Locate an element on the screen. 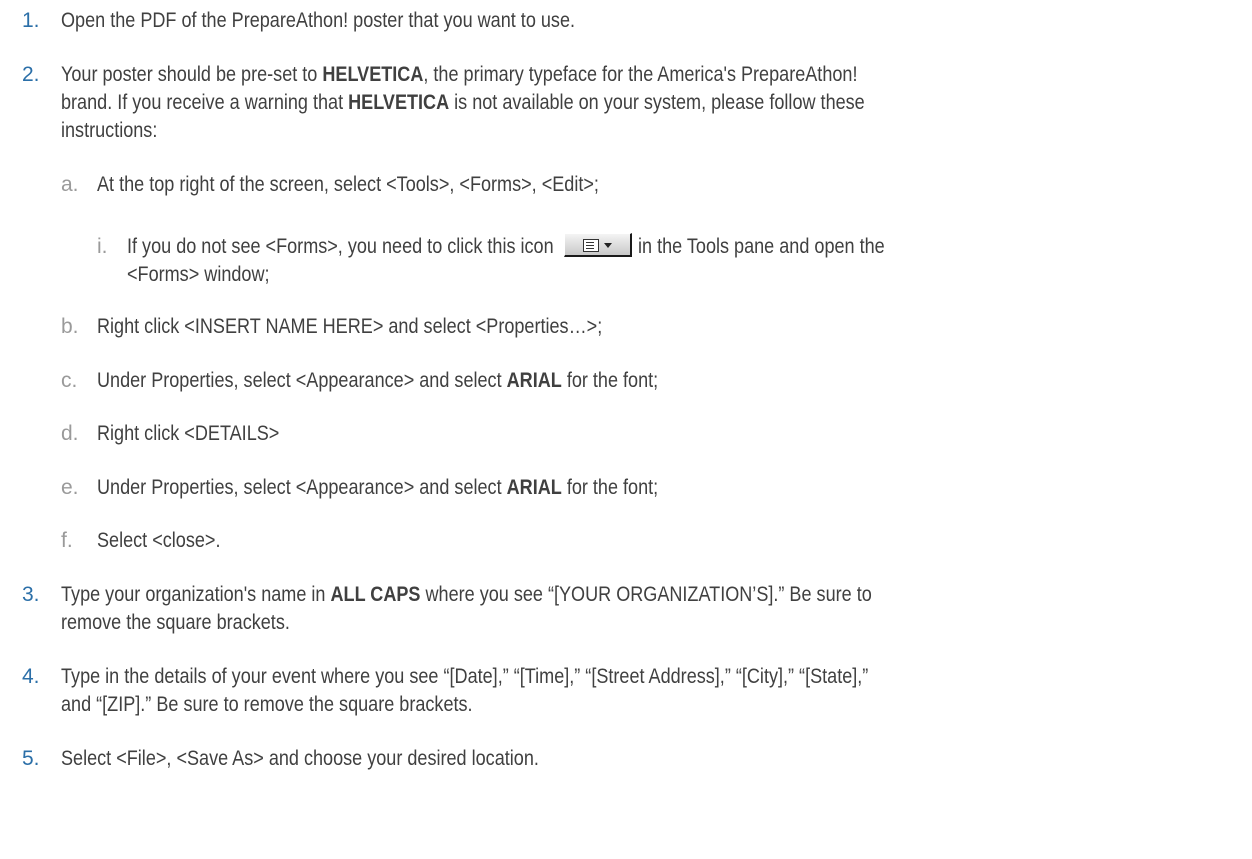 The width and height of the screenshot is (1252, 859). step-2-line-3: instructions: is located at coordinates (109, 131).